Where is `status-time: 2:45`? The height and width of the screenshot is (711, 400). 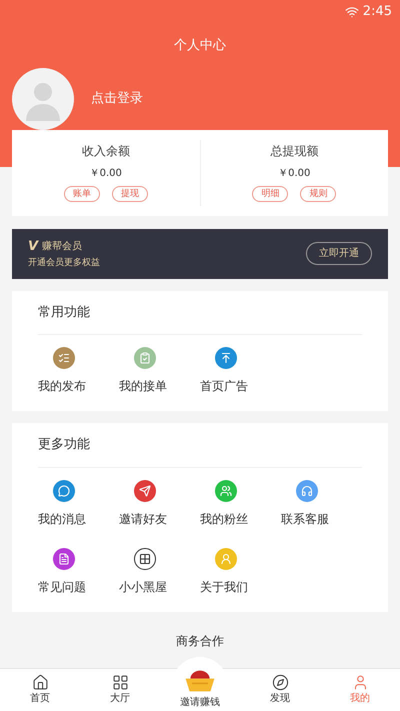
status-time: 2:45 is located at coordinates (377, 12).